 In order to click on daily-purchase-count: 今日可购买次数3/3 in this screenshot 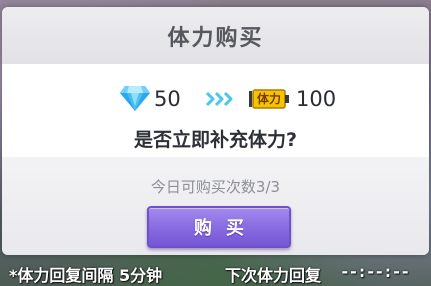, I will do `click(215, 187)`.